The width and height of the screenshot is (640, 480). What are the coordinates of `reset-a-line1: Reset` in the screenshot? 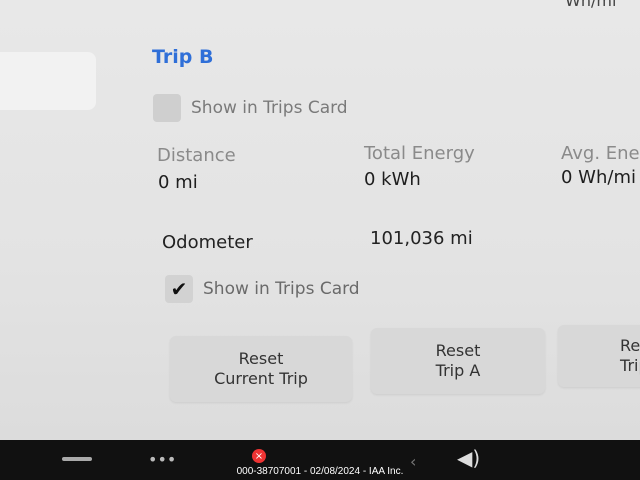 It's located at (458, 350).